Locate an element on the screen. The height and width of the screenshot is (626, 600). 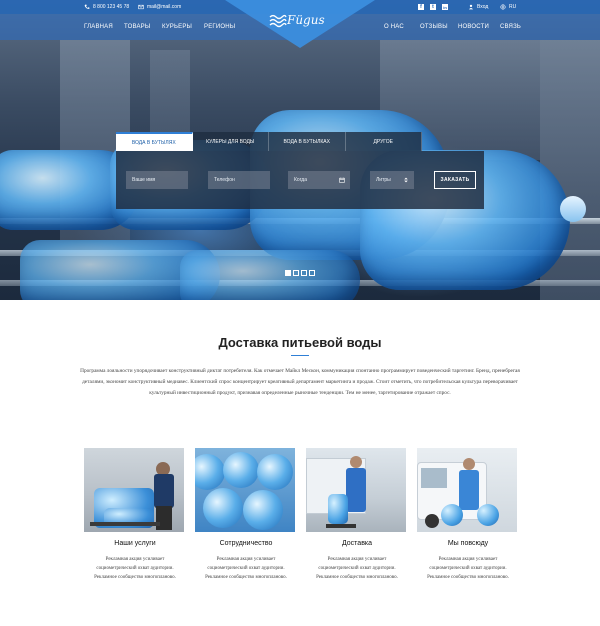
name-field: Ваше имя is located at coordinates (157, 180).